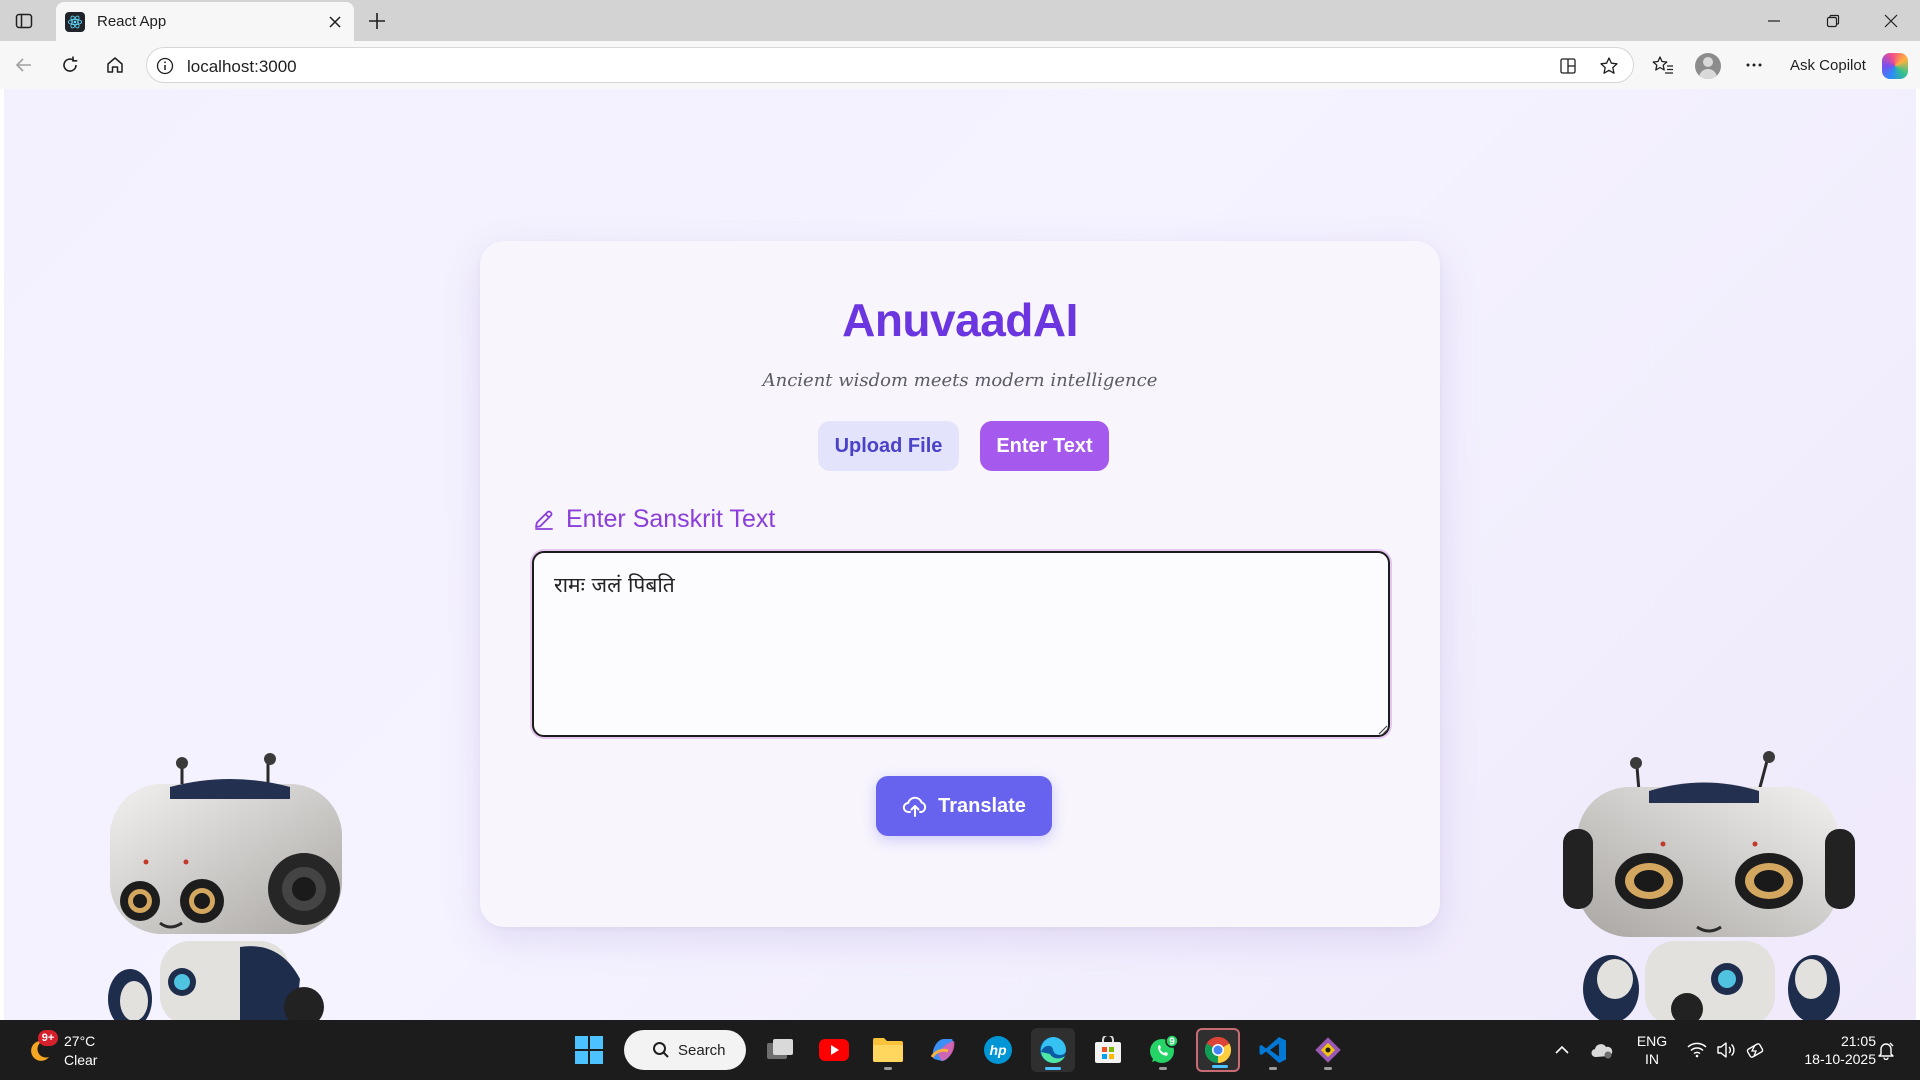  Describe the element at coordinates (75, 21) in the screenshot. I see `react-logo-icon` at that location.